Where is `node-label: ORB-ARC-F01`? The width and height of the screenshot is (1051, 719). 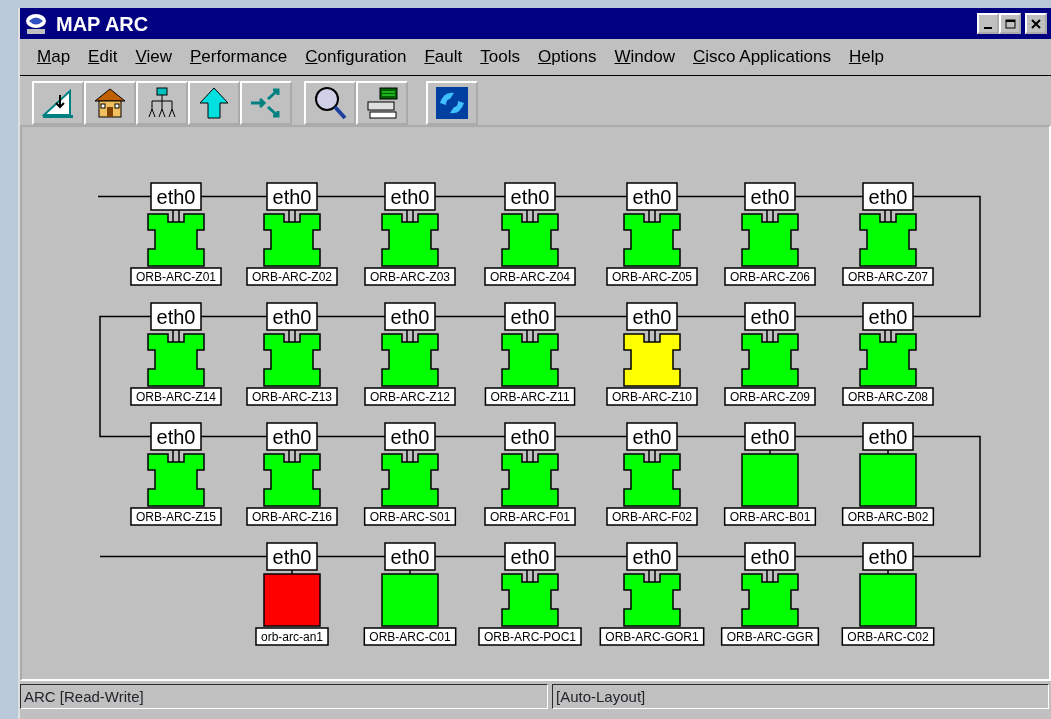 node-label: ORB-ARC-F01 is located at coordinates (530, 516).